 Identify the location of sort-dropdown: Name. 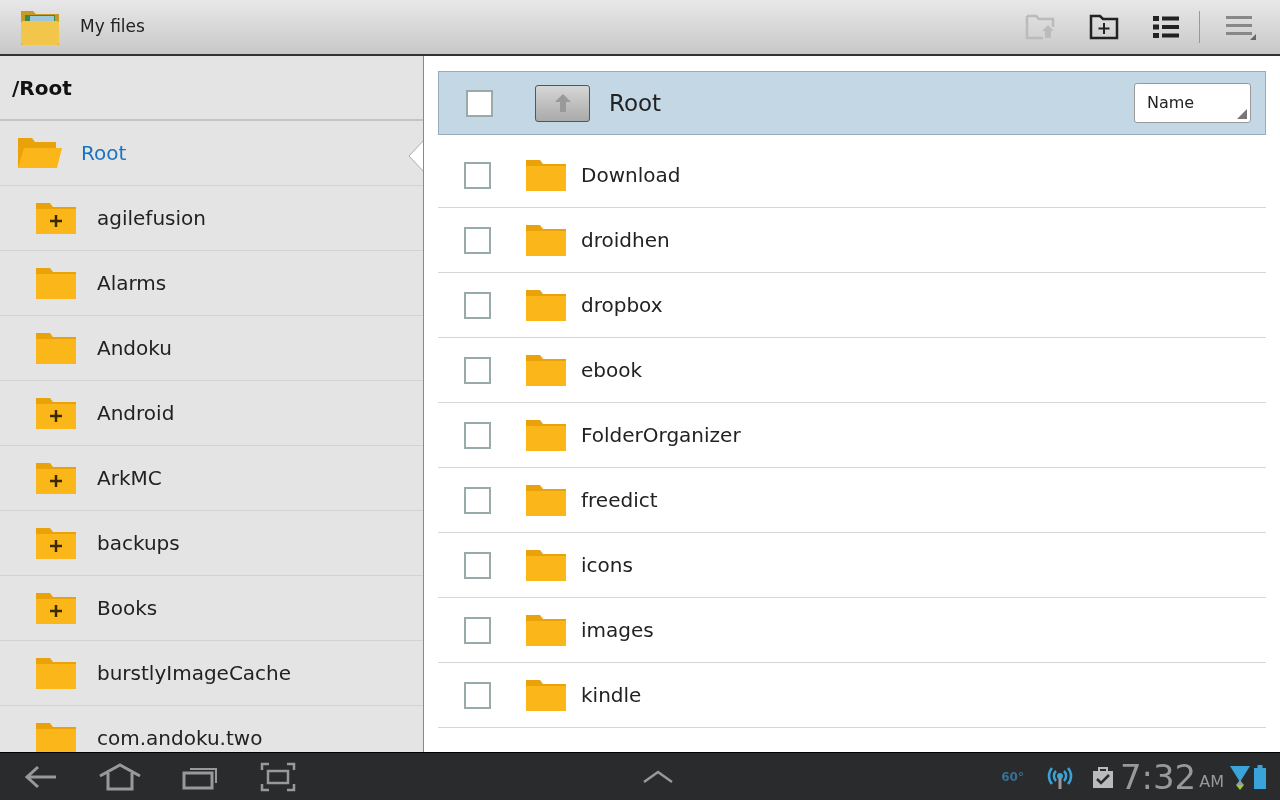
(1192, 103).